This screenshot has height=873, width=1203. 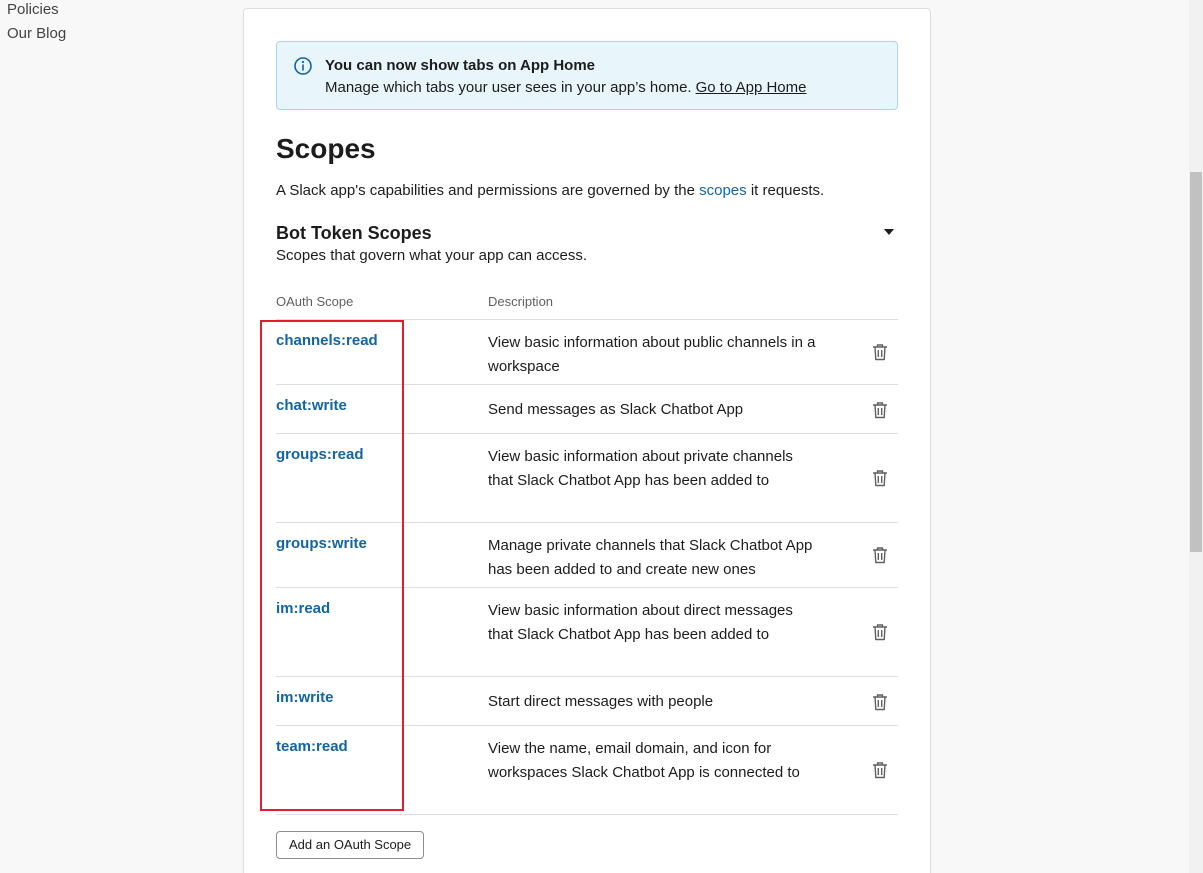 I want to click on page-scrollbar, so click(x=1196, y=436).